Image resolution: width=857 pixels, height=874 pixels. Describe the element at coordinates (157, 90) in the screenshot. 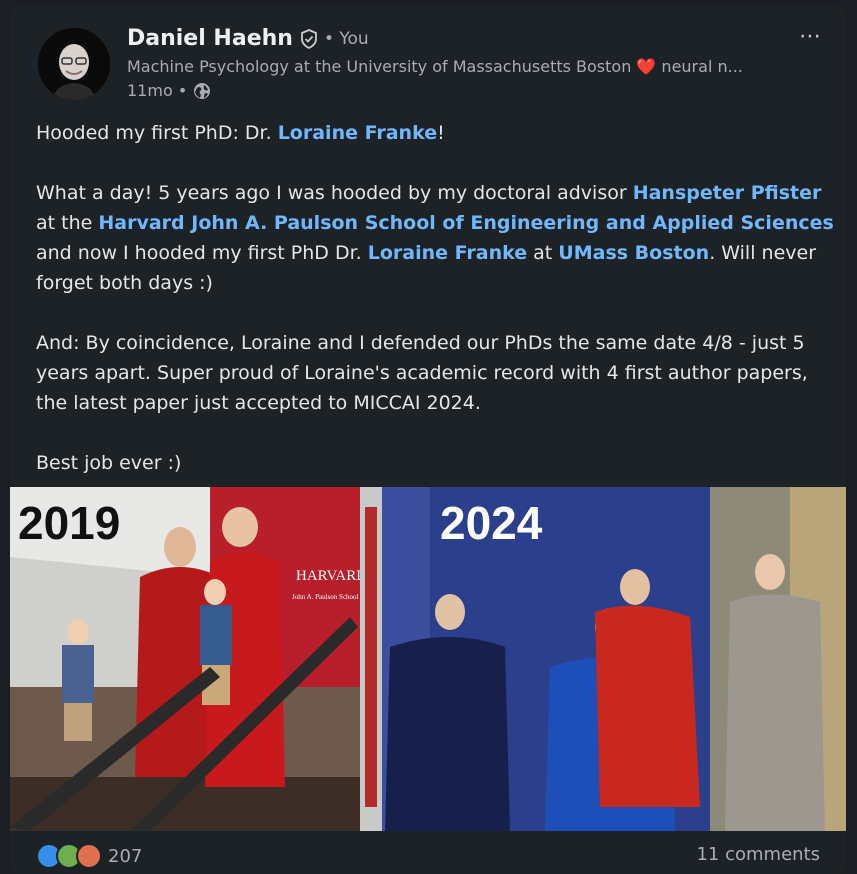

I see `post-time: 11mo •` at that location.